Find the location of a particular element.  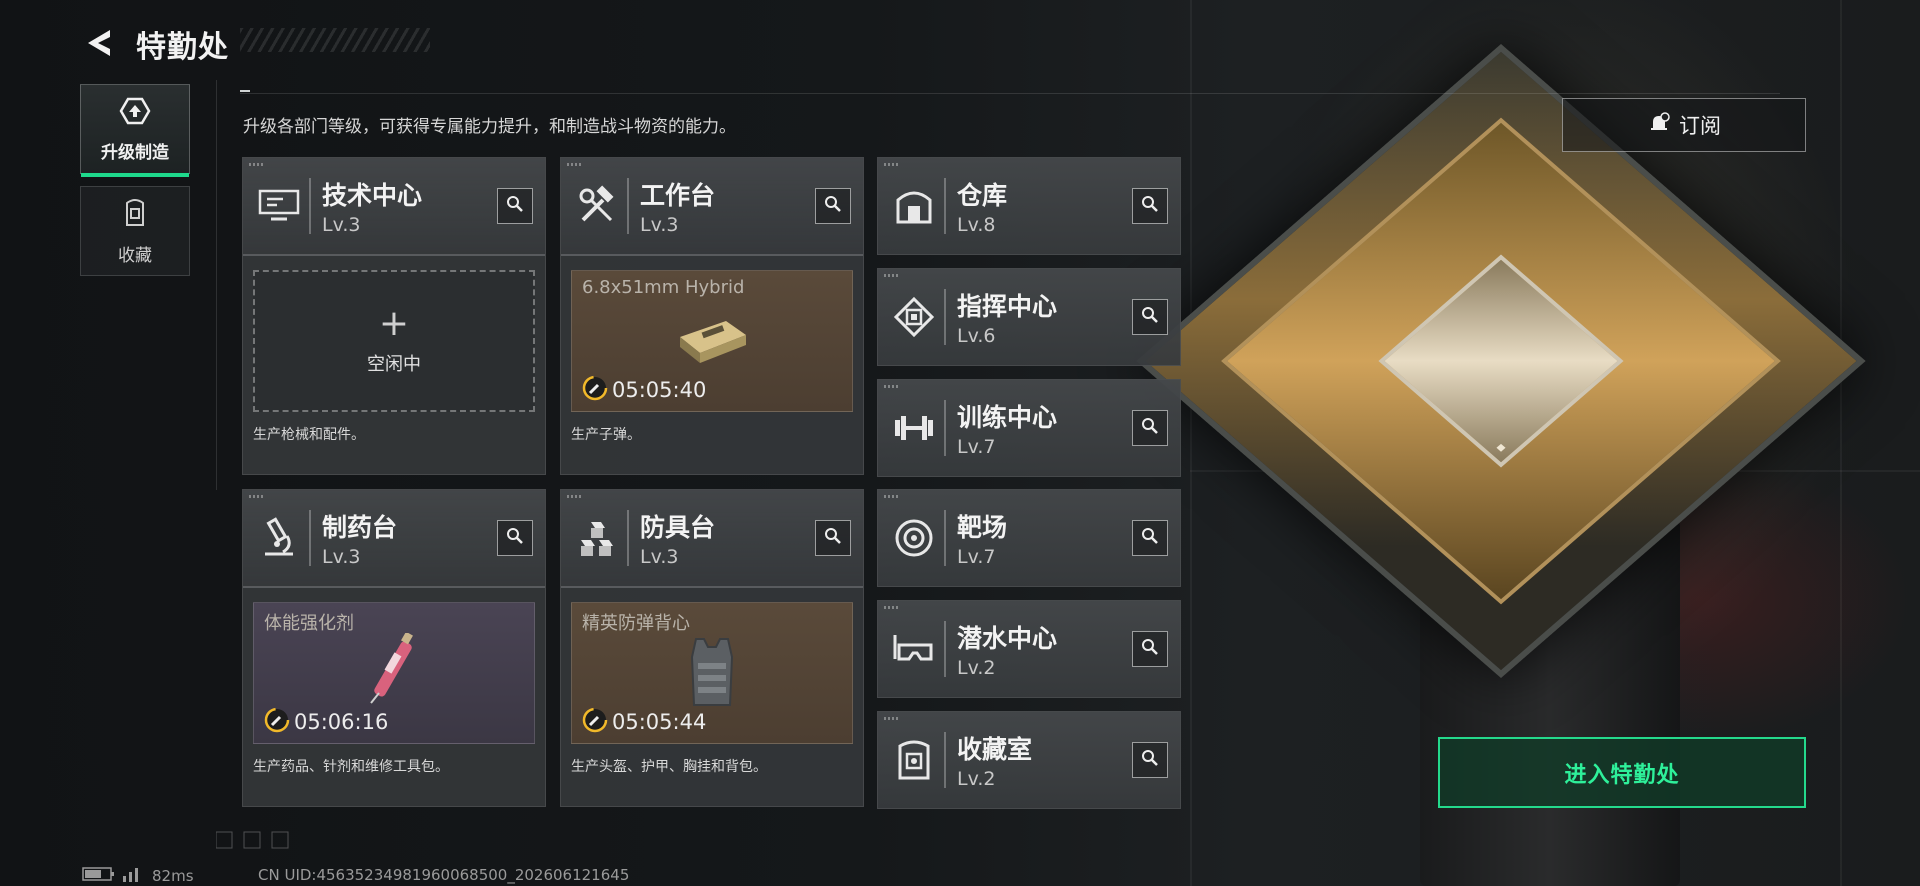

tab-upgrade-manufacture: 升级制造 is located at coordinates (135, 130).